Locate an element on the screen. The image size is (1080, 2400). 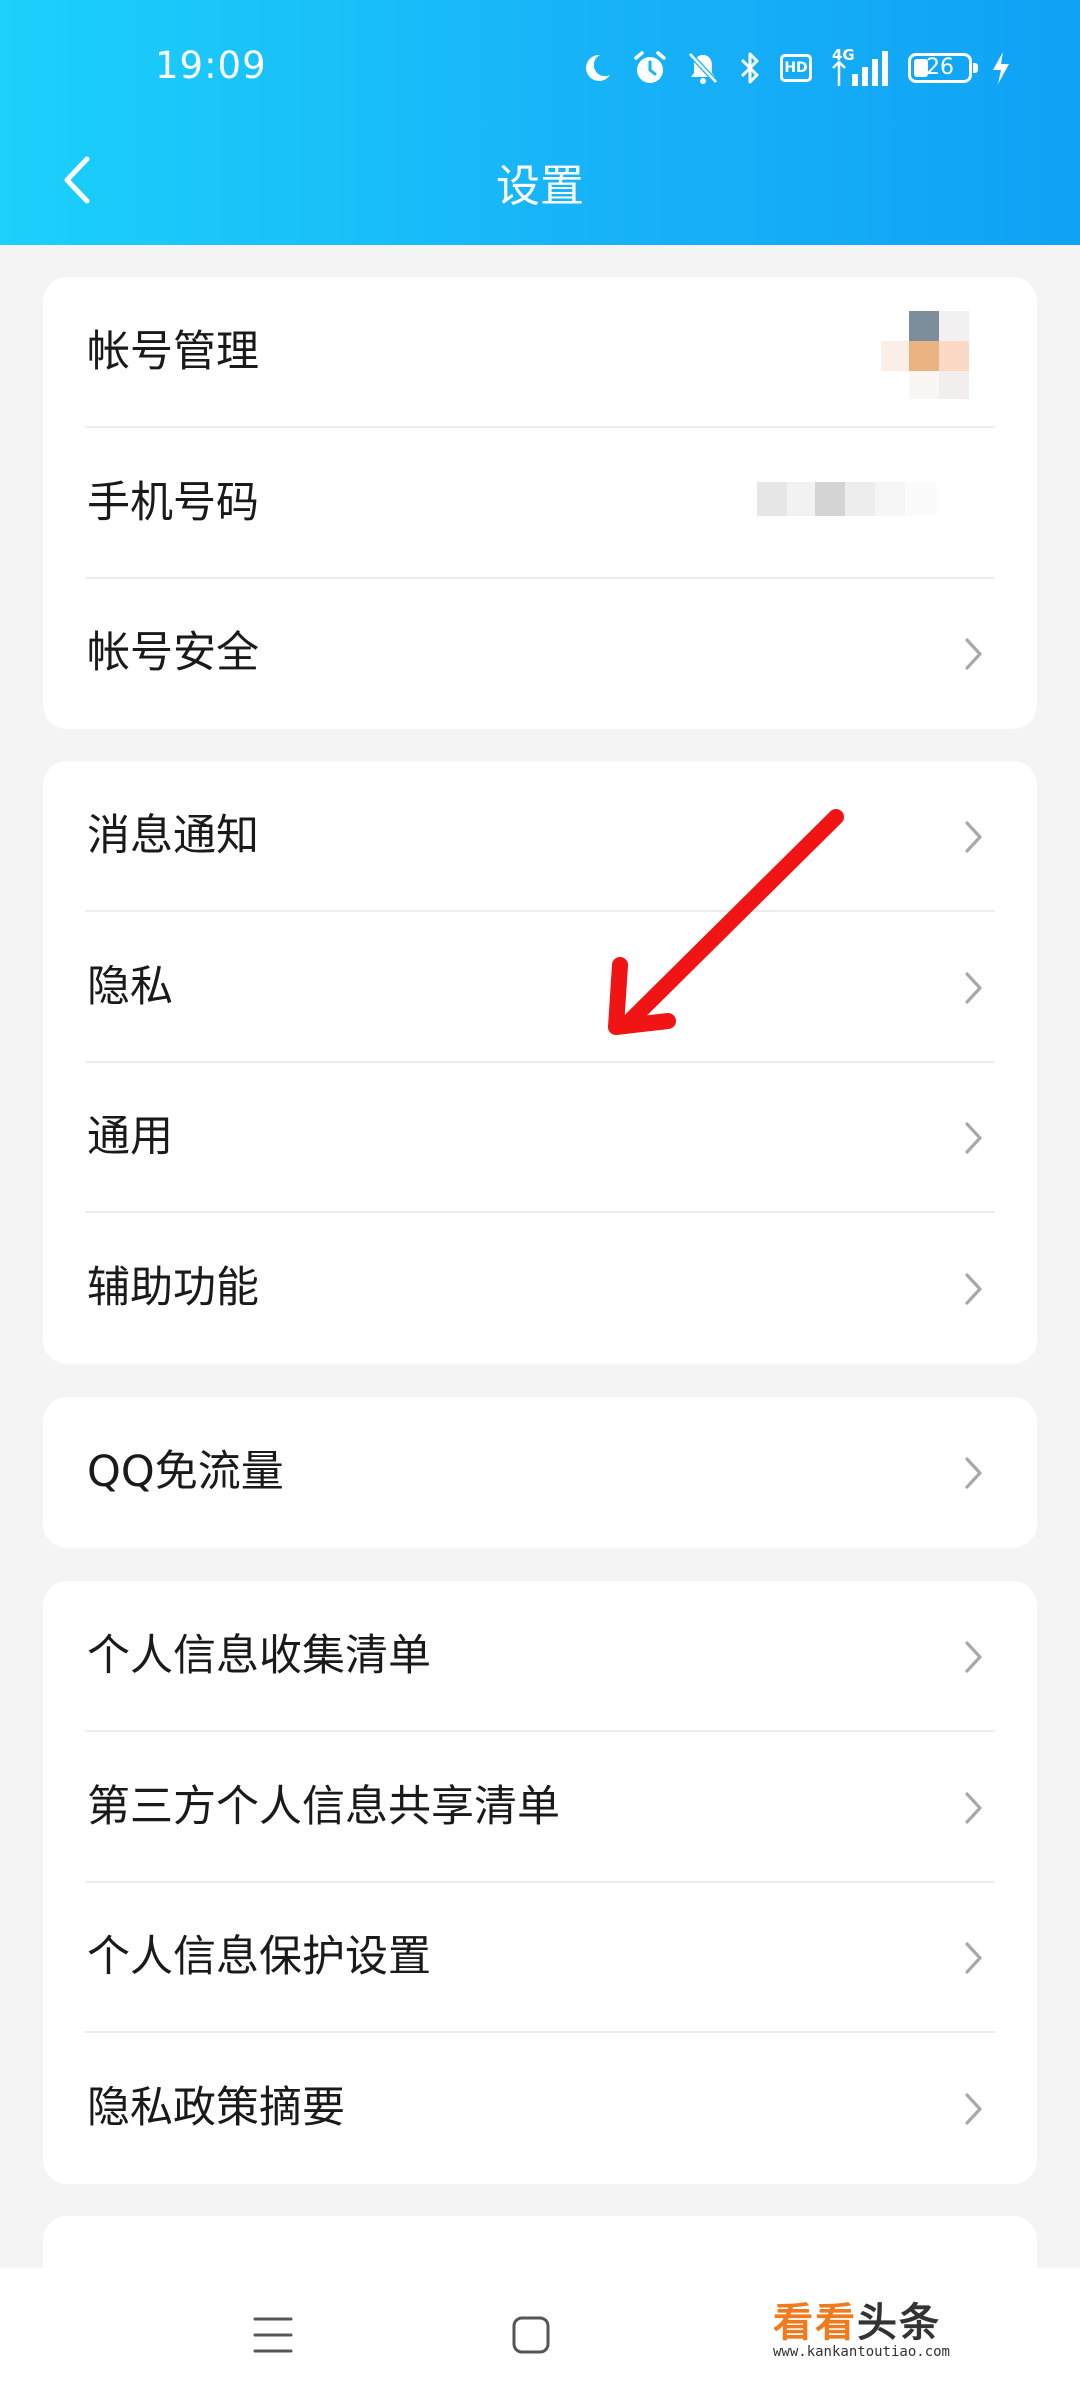
signal-icon: 4G is located at coordinates (860, 67).